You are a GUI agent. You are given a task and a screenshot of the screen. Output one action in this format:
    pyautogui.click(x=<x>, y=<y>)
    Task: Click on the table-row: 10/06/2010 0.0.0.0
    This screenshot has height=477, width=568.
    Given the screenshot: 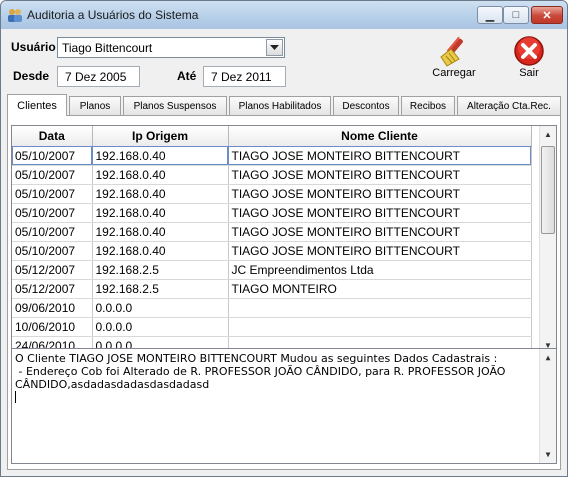 What is the action you would take?
    pyautogui.click(x=272, y=327)
    